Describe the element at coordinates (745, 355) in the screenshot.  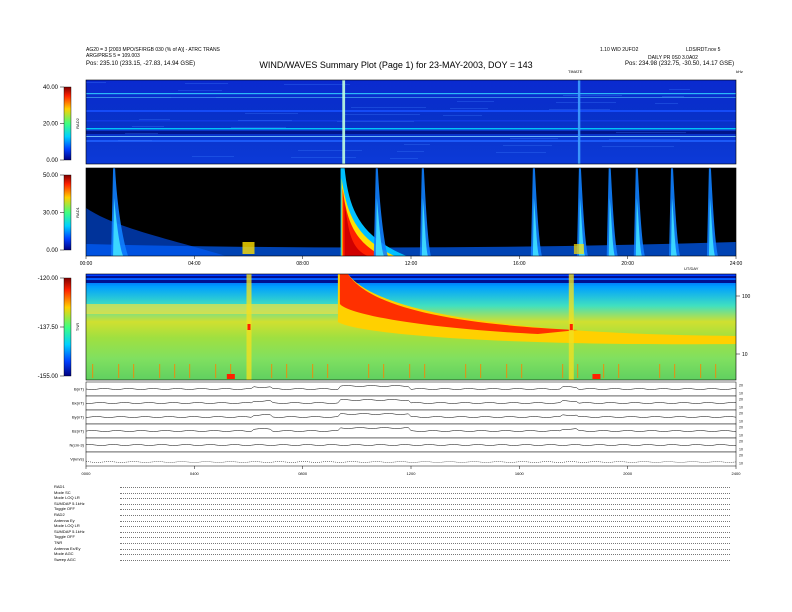
I see `tnr-right-tick-label-1: 10` at that location.